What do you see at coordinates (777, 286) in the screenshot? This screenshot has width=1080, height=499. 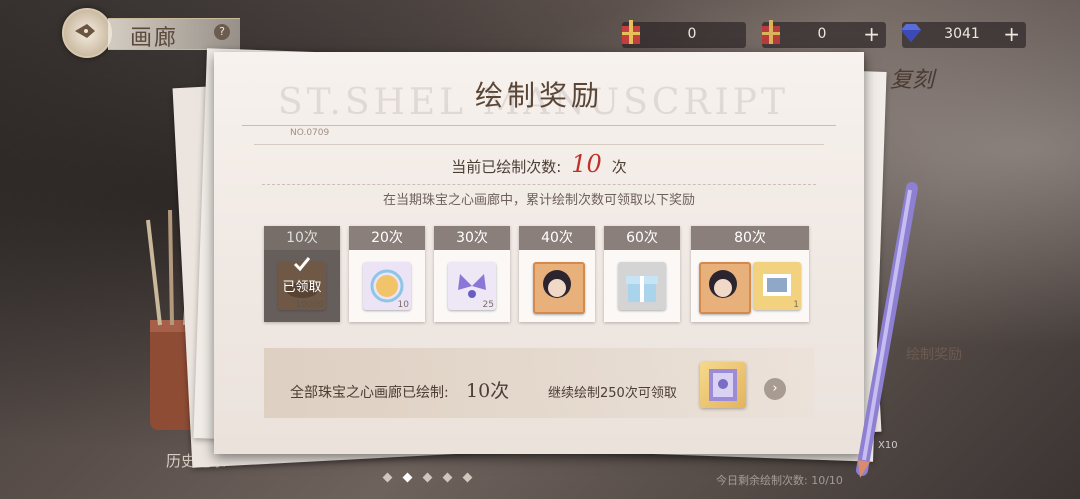 I see `photo-frame-icon: 1` at bounding box center [777, 286].